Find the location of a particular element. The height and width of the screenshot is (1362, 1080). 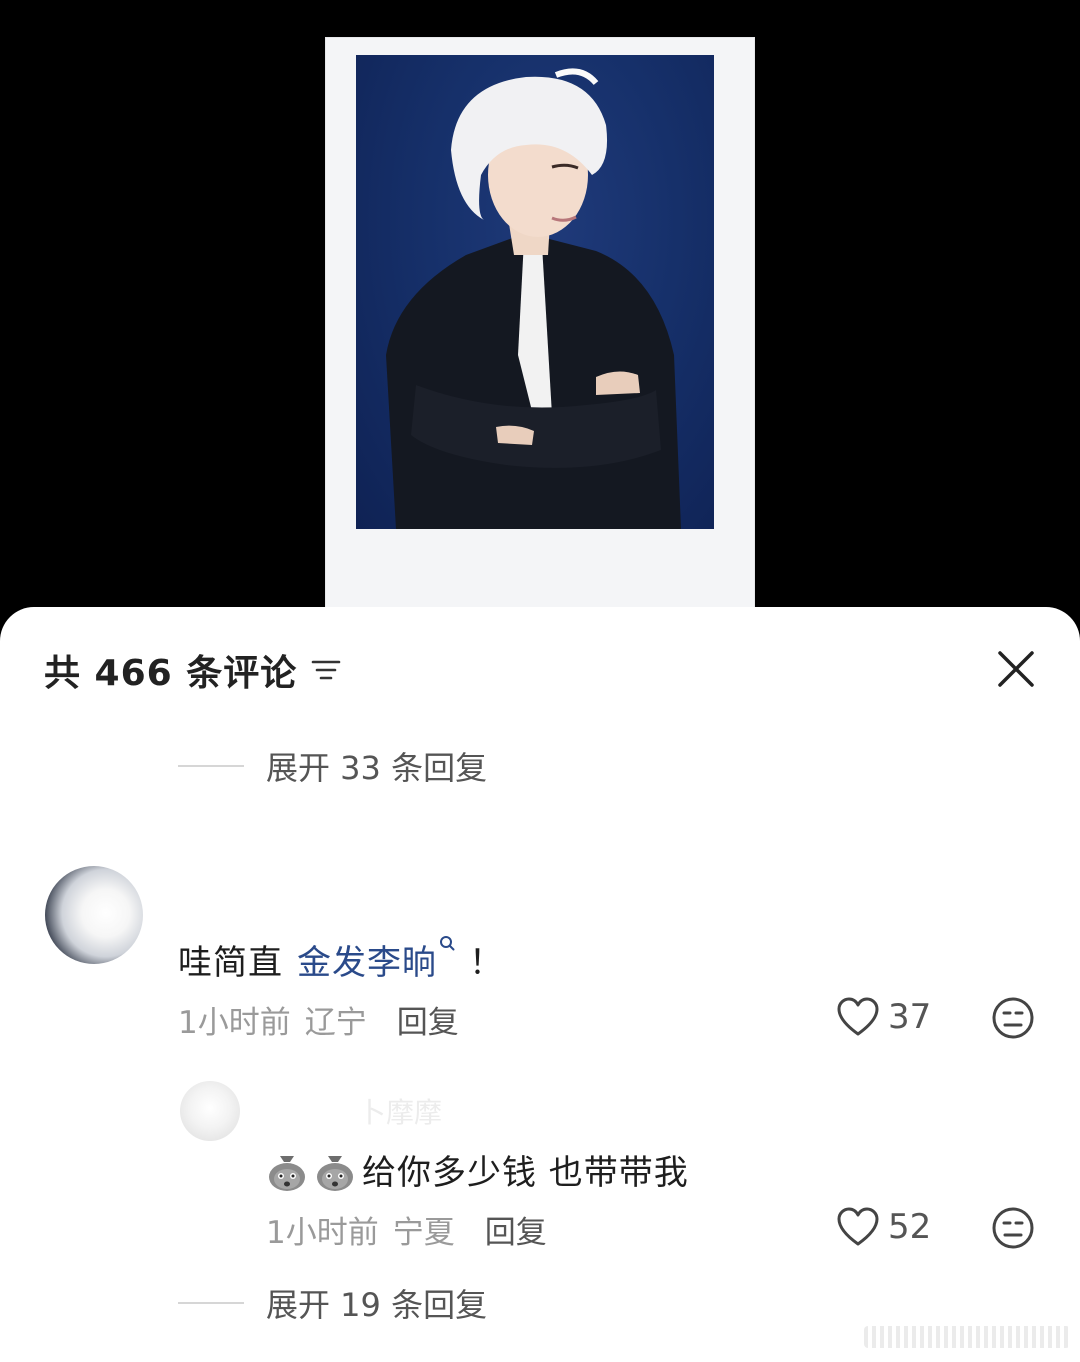

comment-location: 辽宁 is located at coordinates (335, 1023).